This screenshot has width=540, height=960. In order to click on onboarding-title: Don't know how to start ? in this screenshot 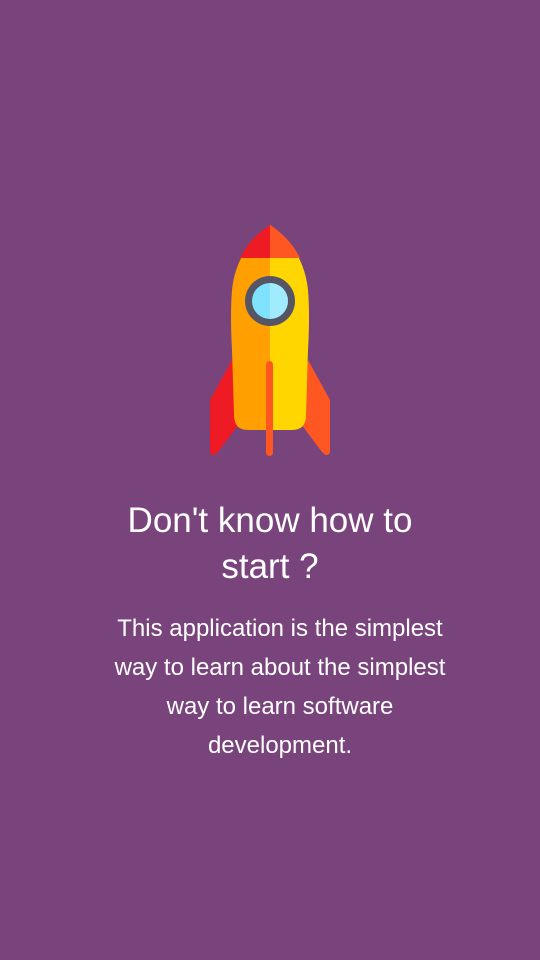, I will do `click(270, 543)`.